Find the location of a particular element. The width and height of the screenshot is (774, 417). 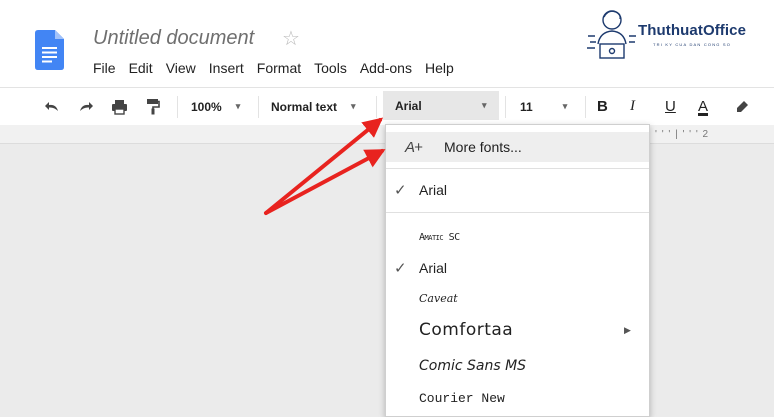

zoom-value: 100% is located at coordinates (206, 106).